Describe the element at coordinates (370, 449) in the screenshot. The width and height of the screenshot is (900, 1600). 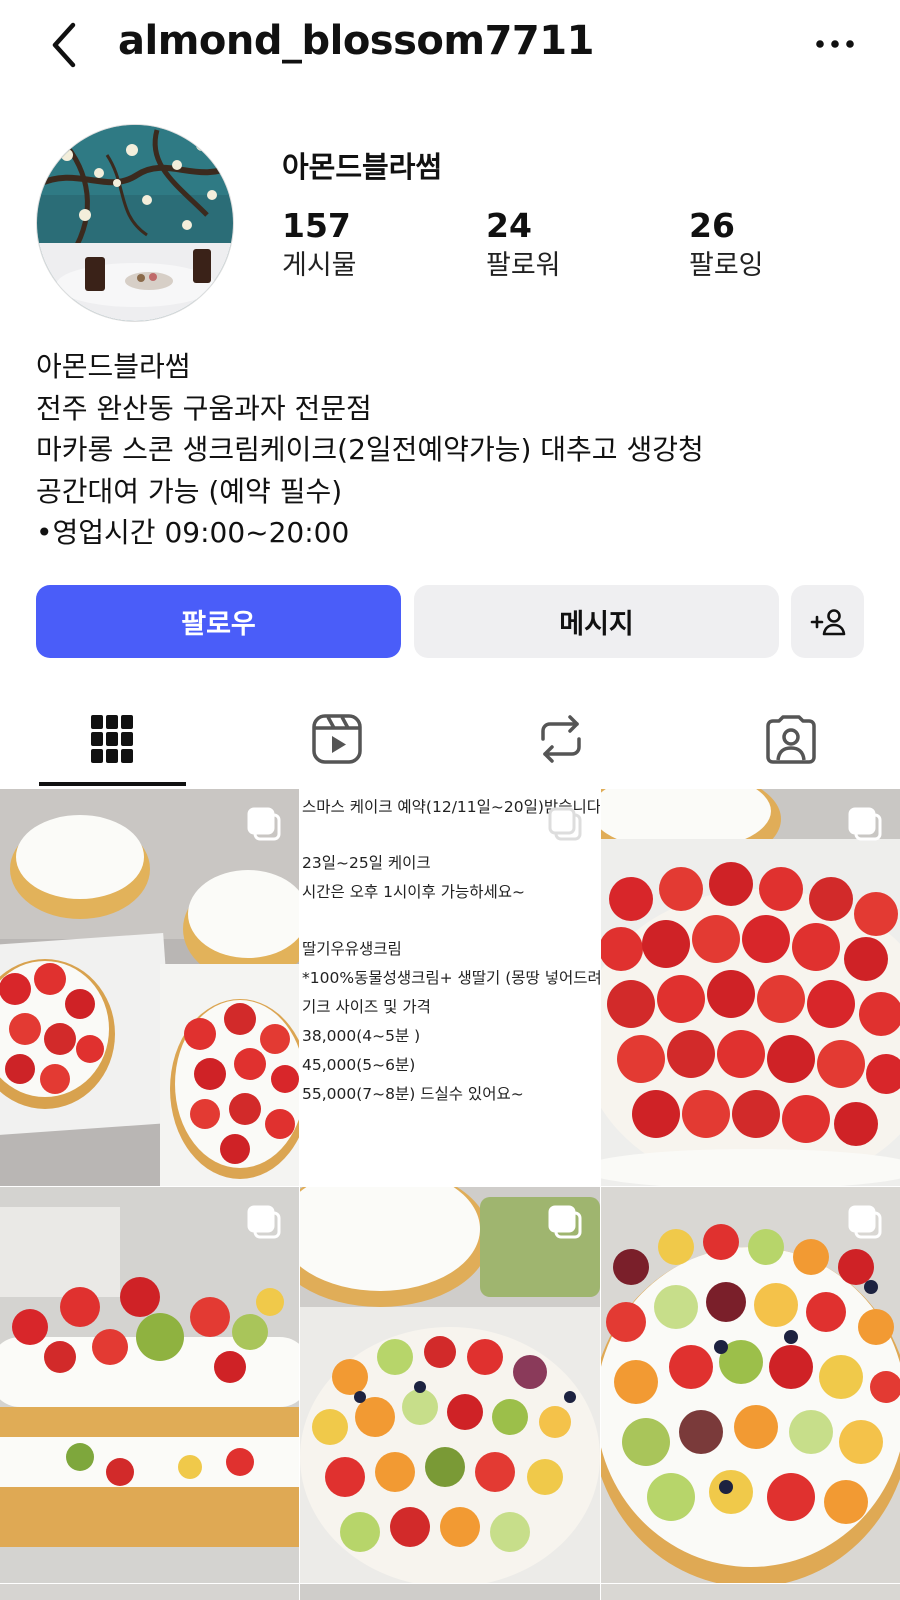
I see `bio-line: 마카롱 스콘 생크림케이크(2일전예약가능) 대추고 생강청` at that location.